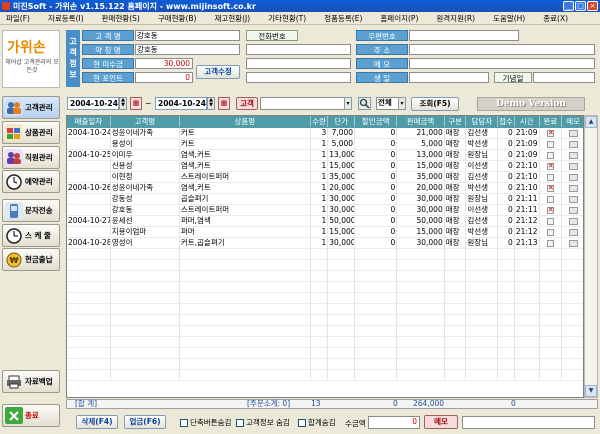 Image resolution: width=600 pixels, height=434 pixels. Describe the element at coordinates (509, 18) in the screenshot. I see `menu-help: 도움말(H)` at that location.